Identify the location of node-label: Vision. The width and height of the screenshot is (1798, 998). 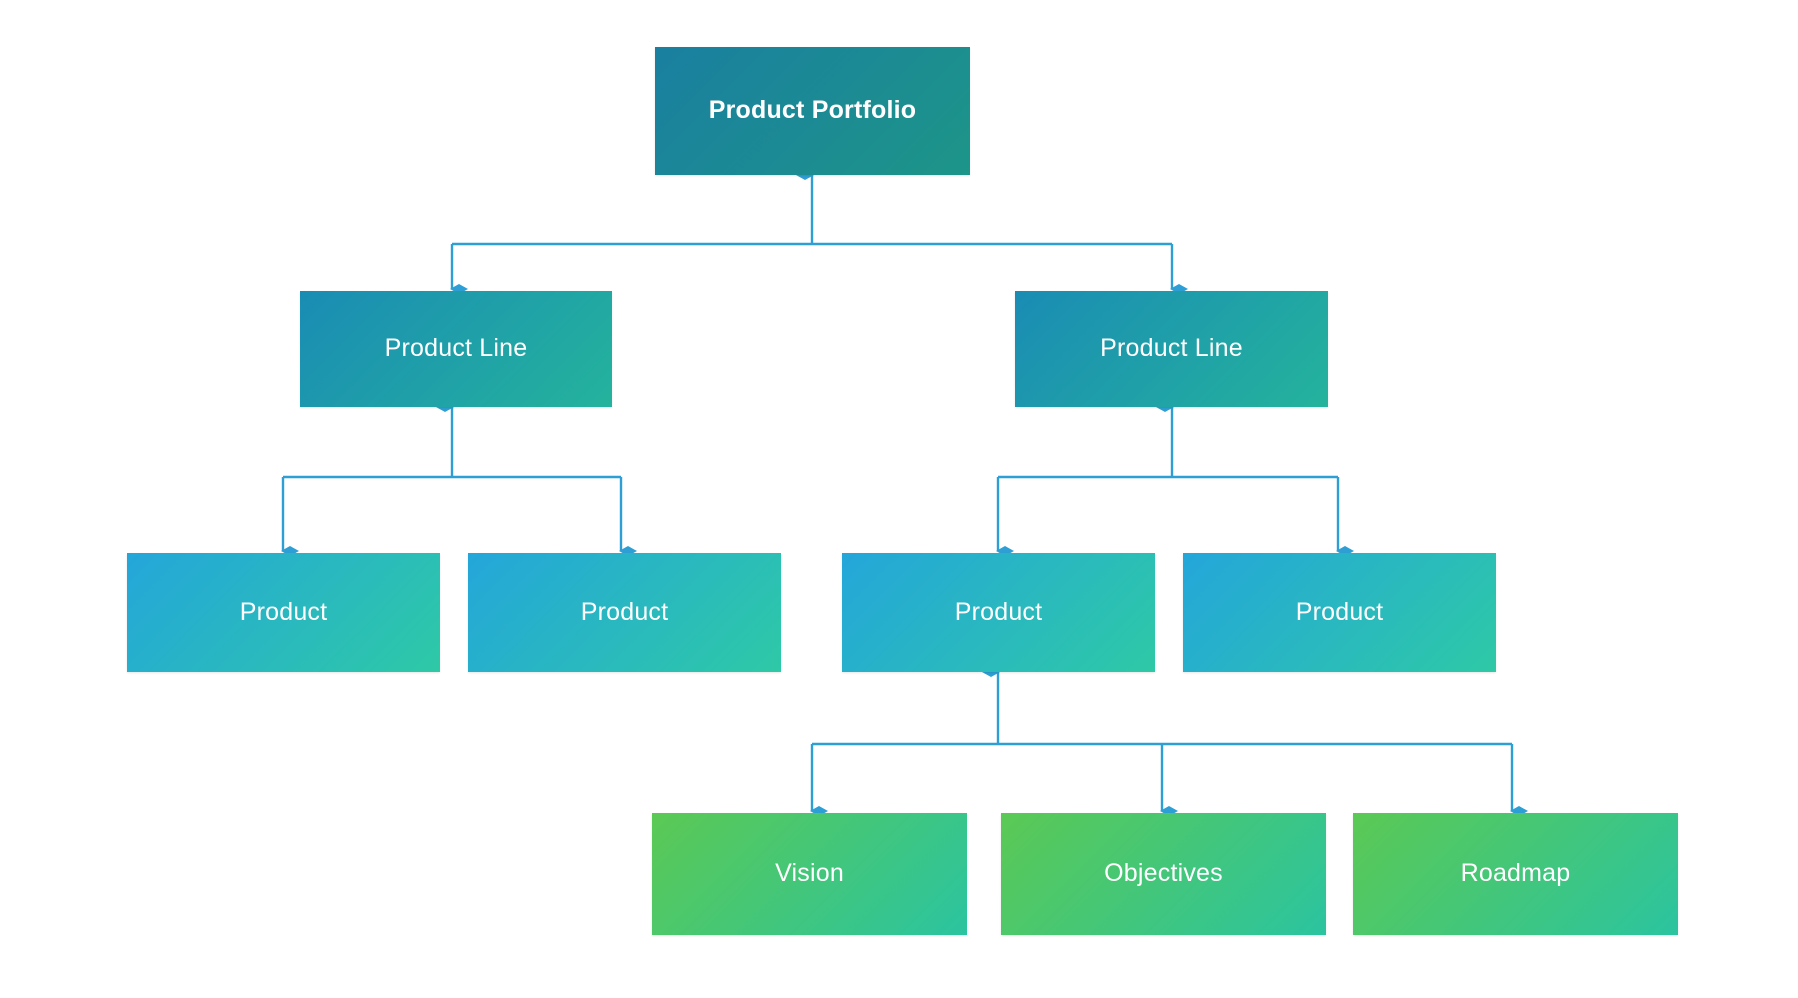
(809, 873).